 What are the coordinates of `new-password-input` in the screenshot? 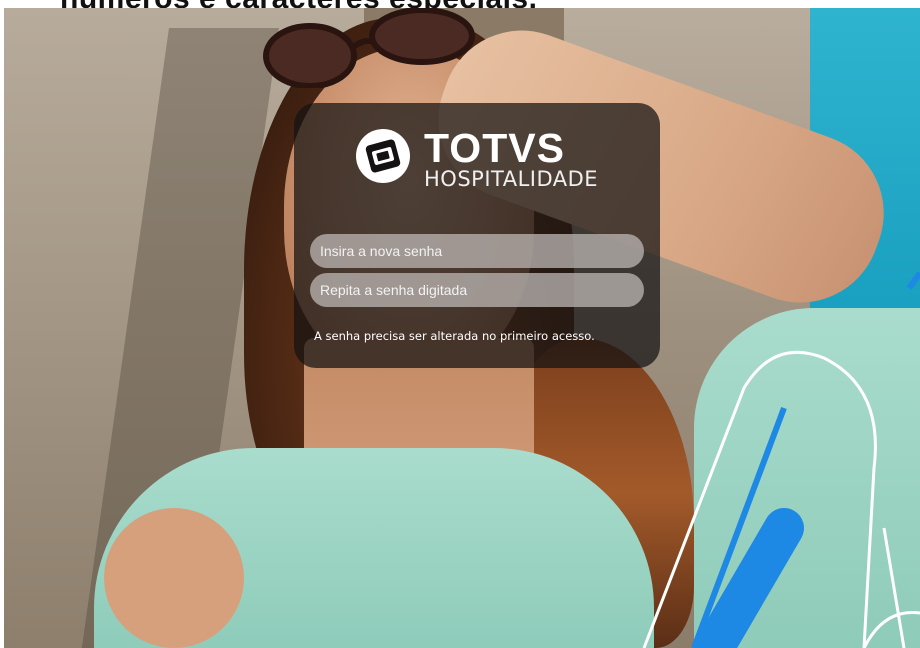 It's located at (477, 251).